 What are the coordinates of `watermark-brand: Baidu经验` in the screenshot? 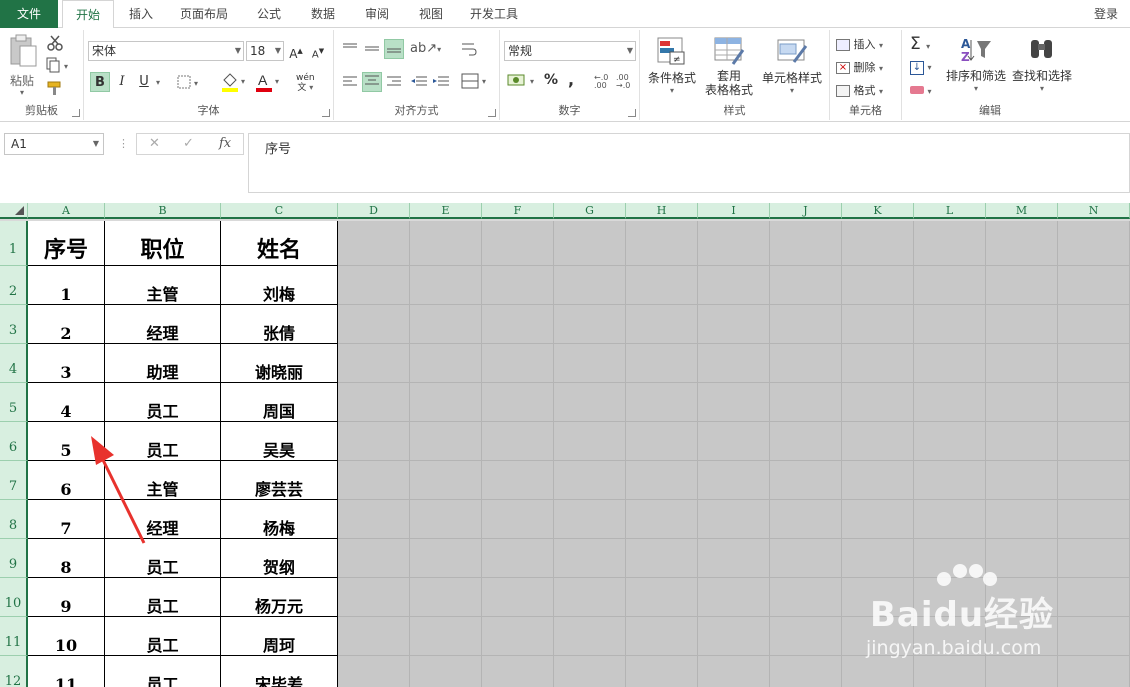 It's located at (962, 615).